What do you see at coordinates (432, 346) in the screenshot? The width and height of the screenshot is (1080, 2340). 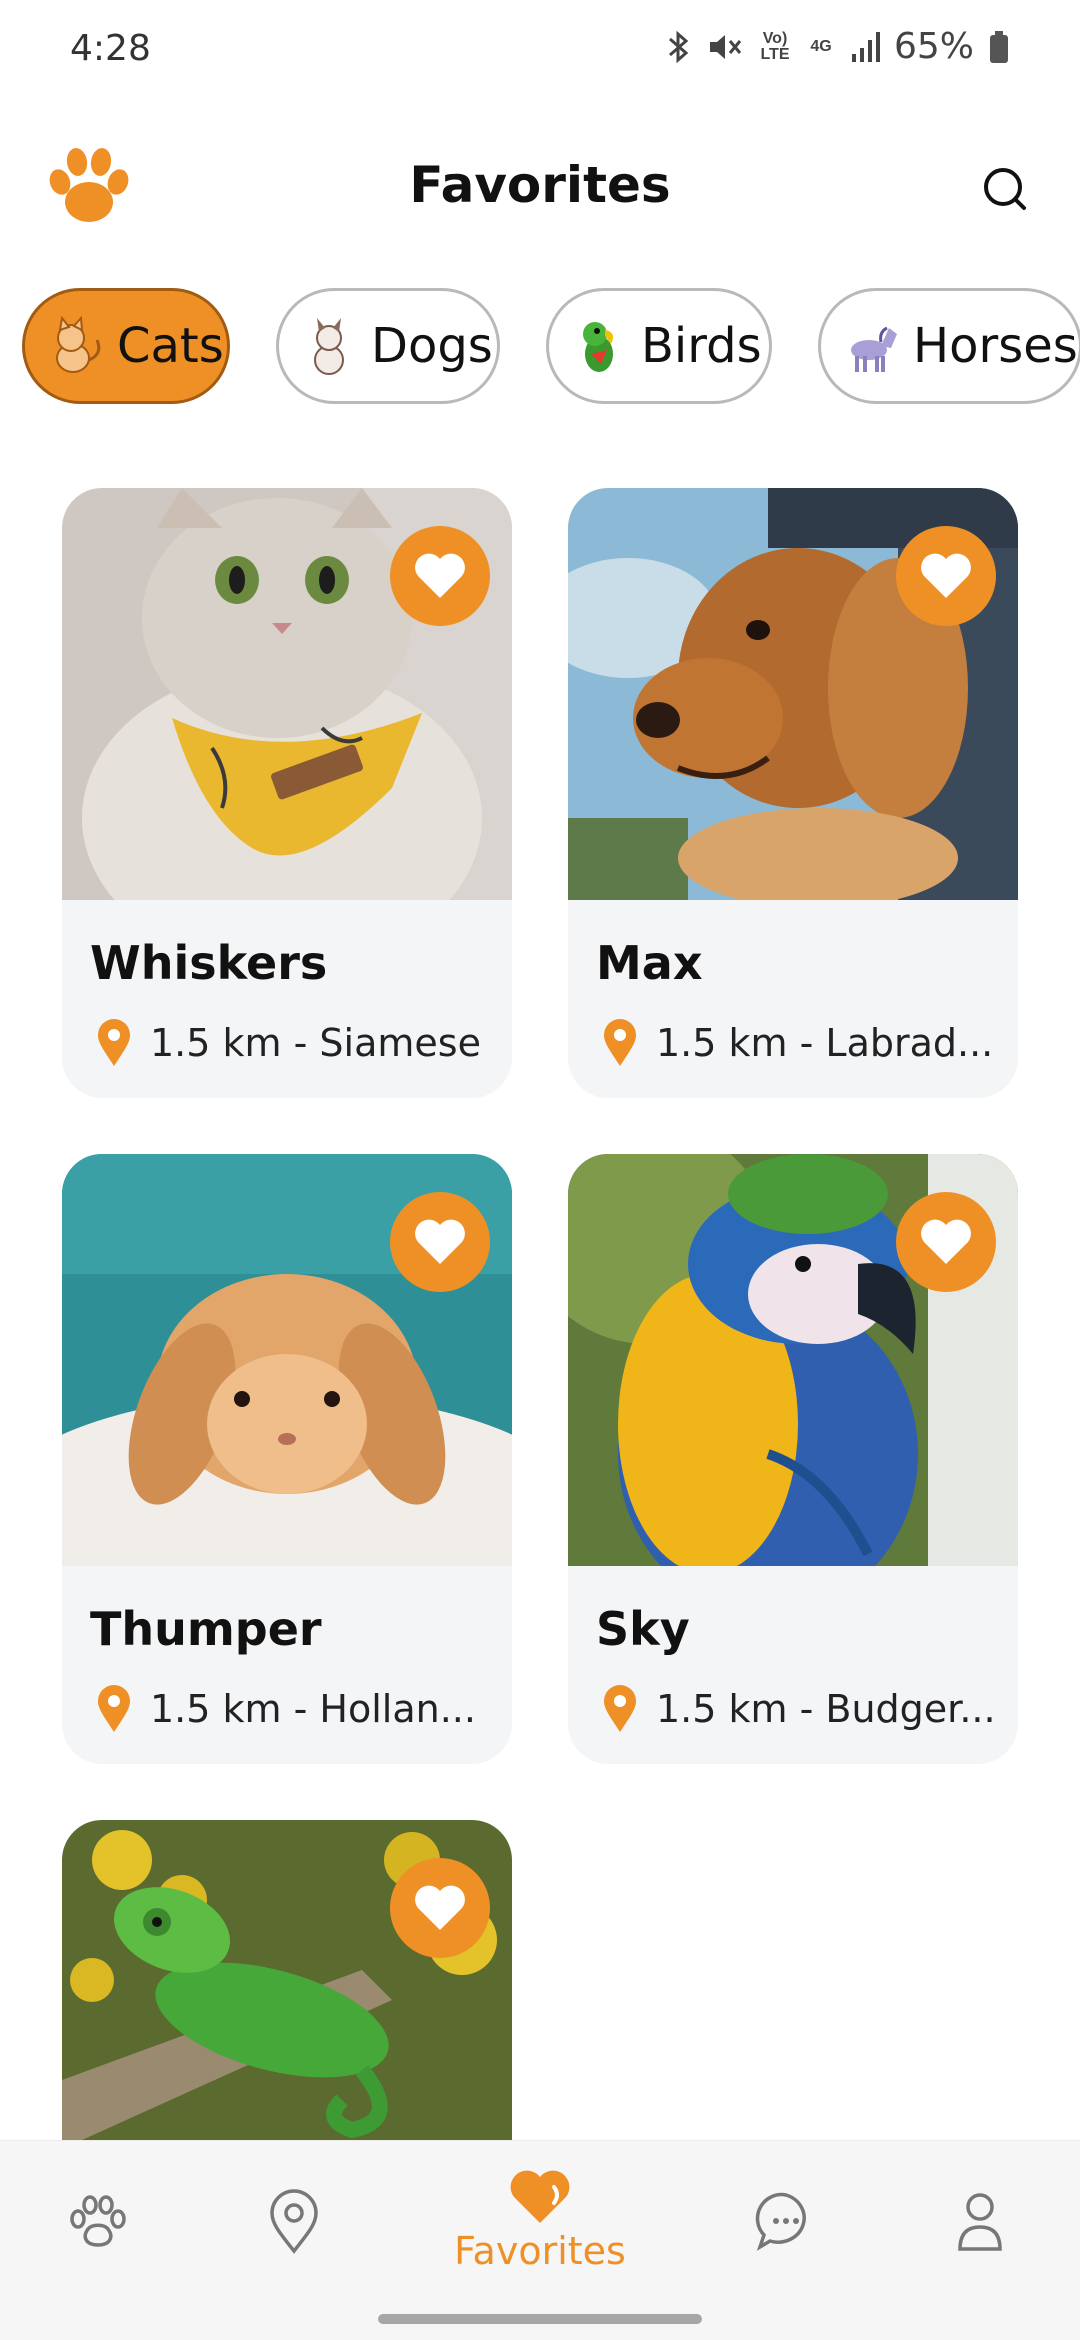 I see `chip-label: Dogs` at bounding box center [432, 346].